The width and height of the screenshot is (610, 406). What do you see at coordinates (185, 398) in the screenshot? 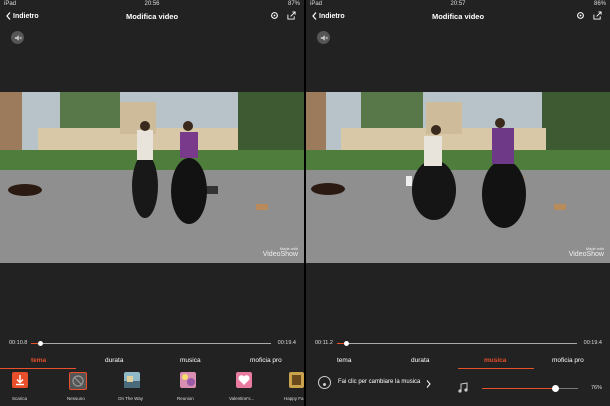
I see `theme-label-reunion: Reunion` at bounding box center [185, 398].